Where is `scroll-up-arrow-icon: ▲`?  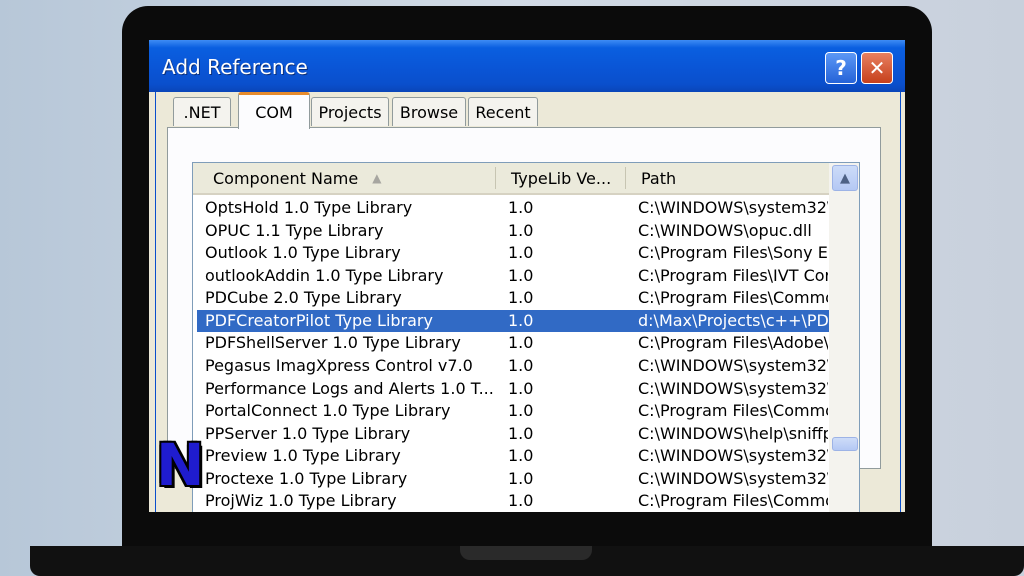
scroll-up-arrow-icon: ▲ is located at coordinates (845, 178).